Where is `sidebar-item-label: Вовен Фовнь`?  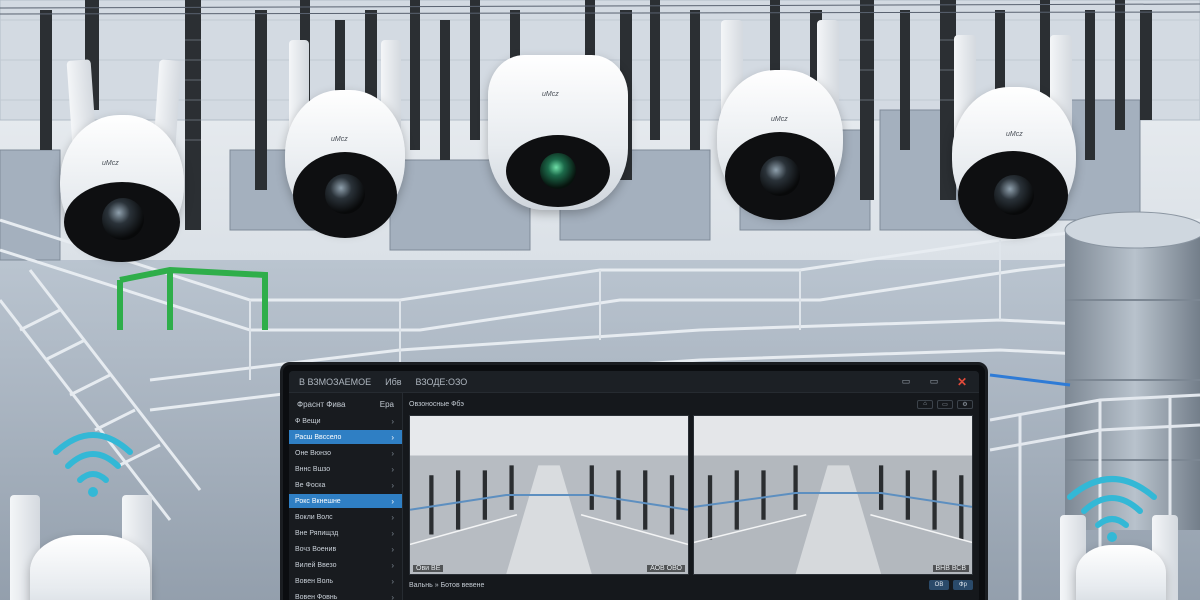 sidebar-item-label: Вовен Фовнь is located at coordinates (316, 596).